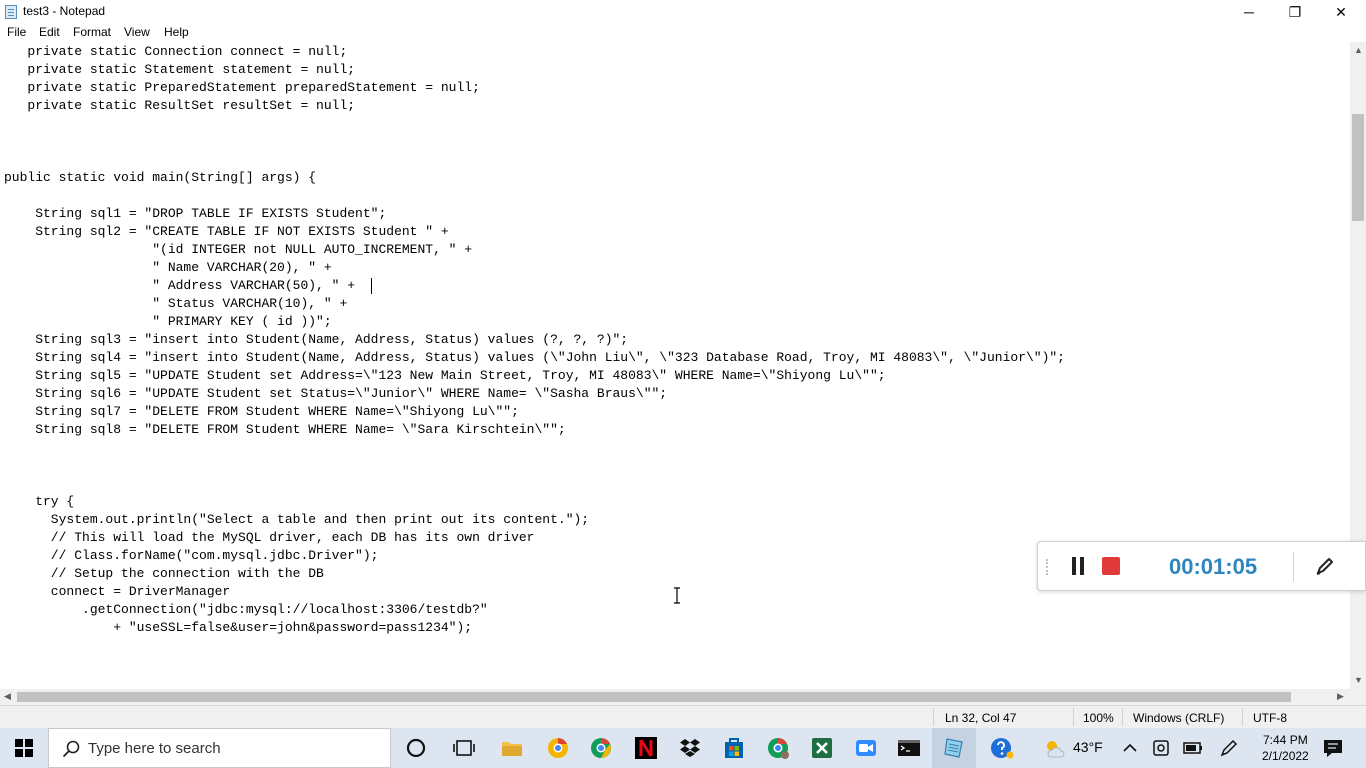  Describe the element at coordinates (601, 748) in the screenshot. I see `chrome-icon` at that location.